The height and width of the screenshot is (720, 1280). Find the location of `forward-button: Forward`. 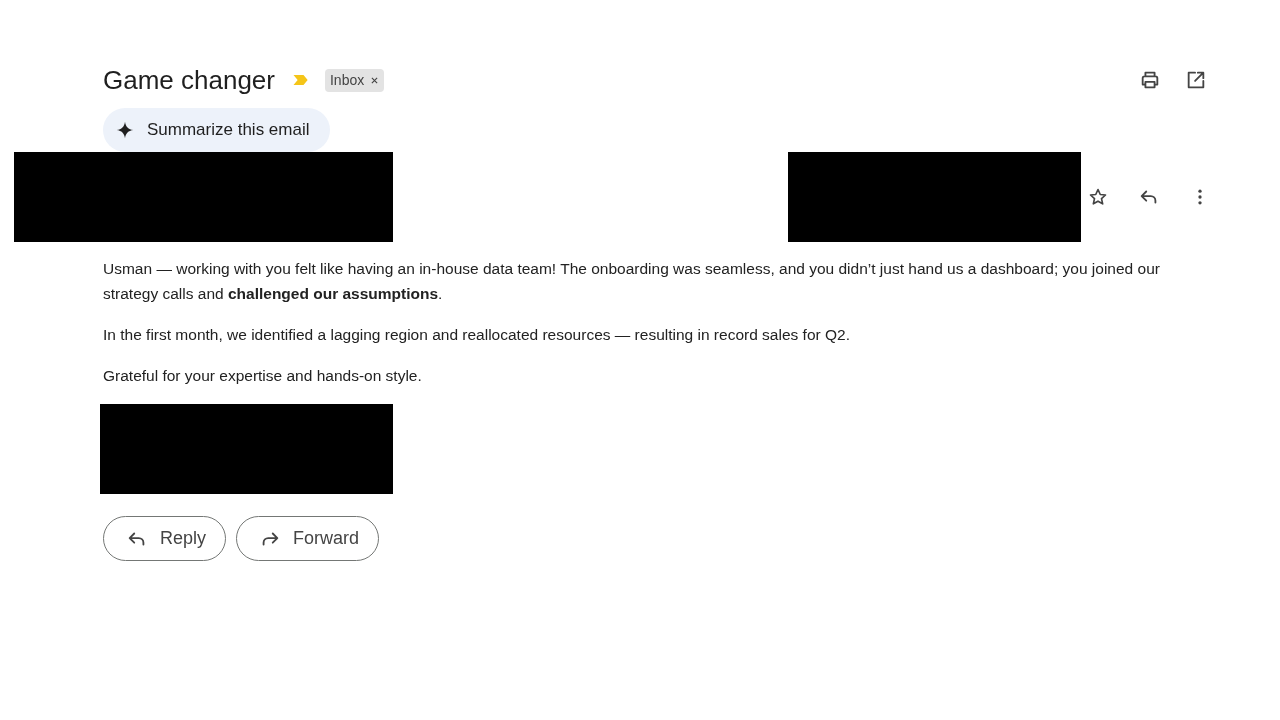

forward-button: Forward is located at coordinates (308, 538).